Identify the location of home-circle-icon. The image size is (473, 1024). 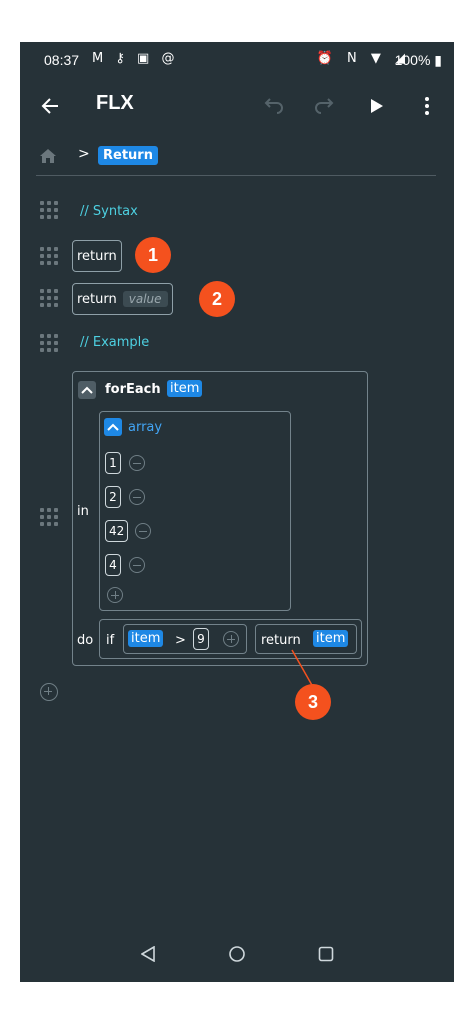
(237, 954).